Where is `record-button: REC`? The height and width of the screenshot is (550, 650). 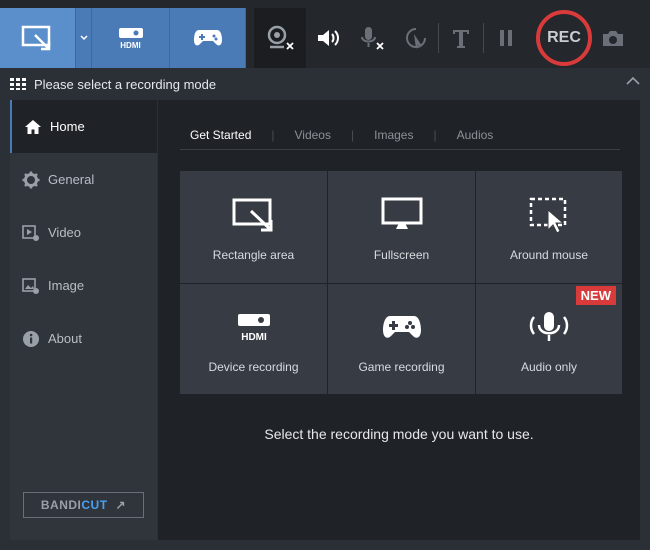 record-button: REC is located at coordinates (564, 38).